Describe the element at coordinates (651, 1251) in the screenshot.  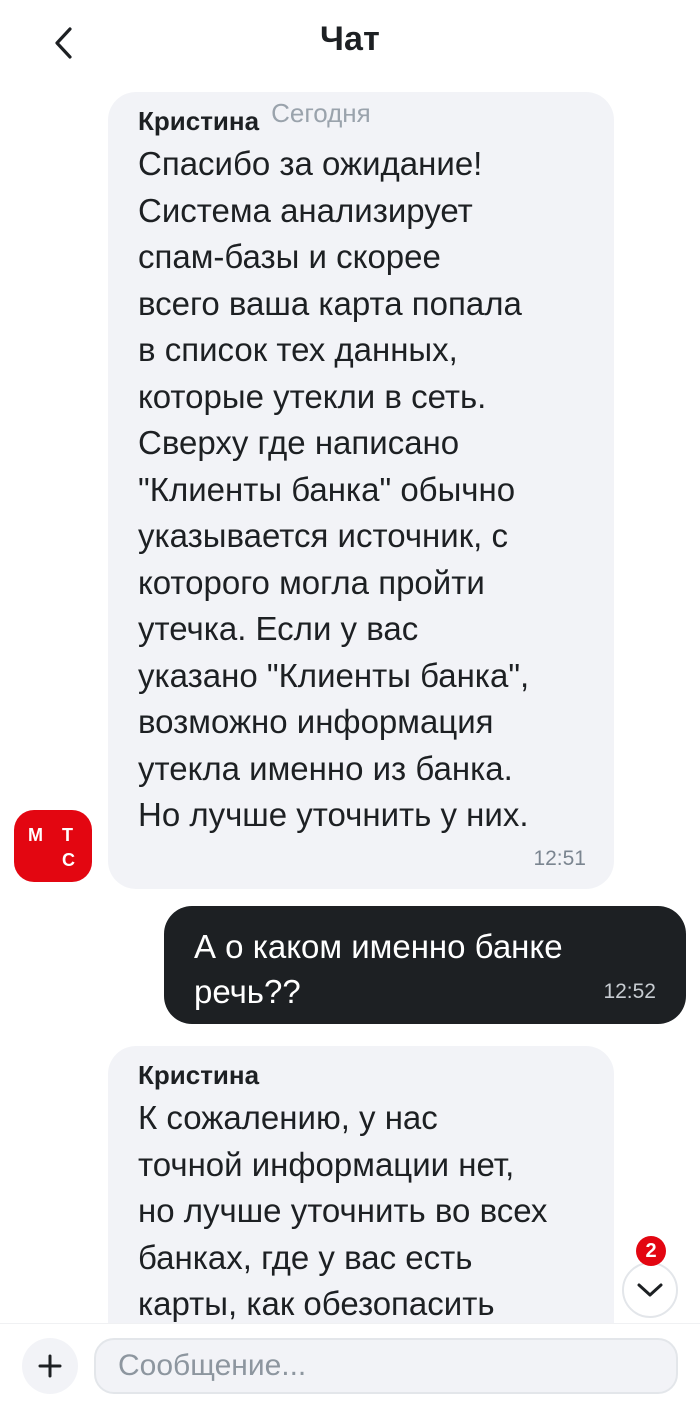
I see `unread-badge: 2` at that location.